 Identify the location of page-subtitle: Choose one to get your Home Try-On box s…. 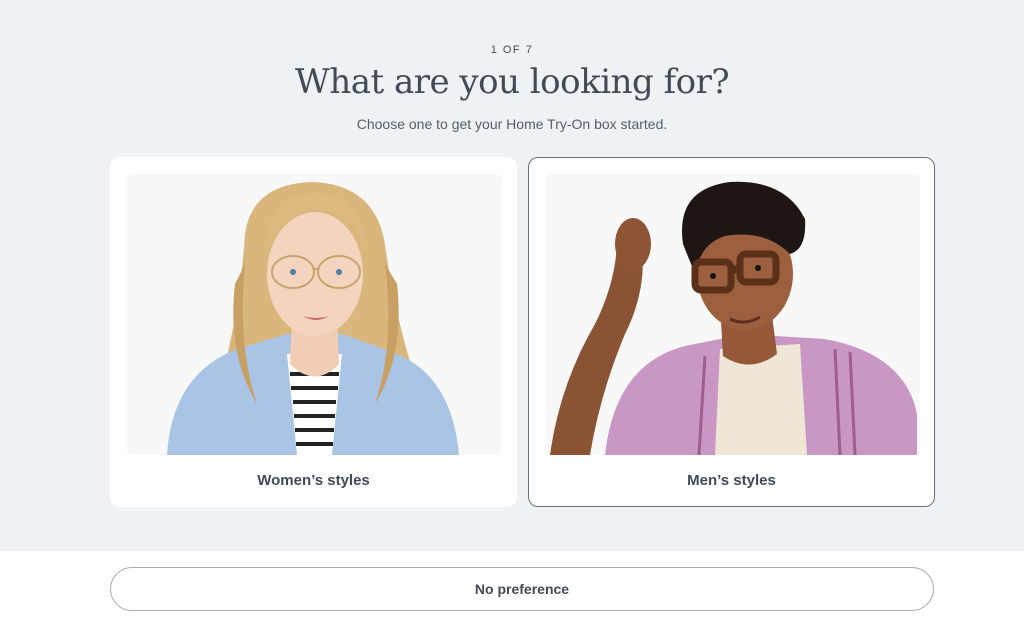
(512, 124).